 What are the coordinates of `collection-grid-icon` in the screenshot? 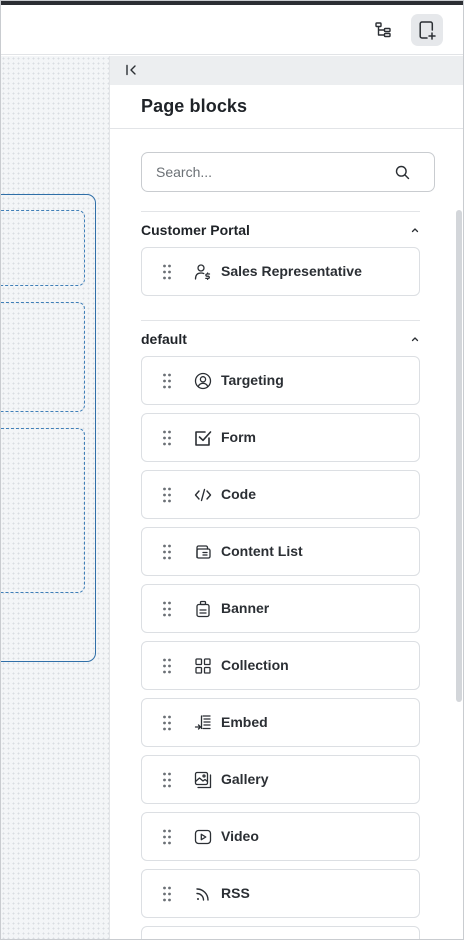 It's located at (203, 666).